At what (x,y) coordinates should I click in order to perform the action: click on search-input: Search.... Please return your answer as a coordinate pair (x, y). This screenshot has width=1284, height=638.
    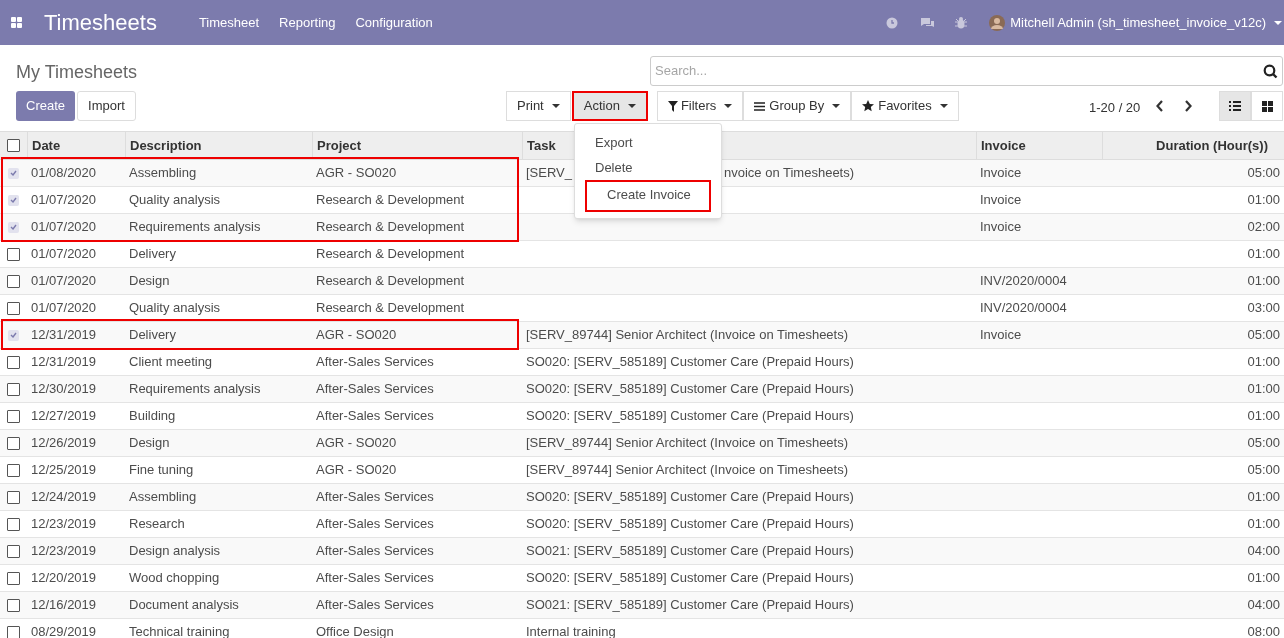
    Looking at the image, I should click on (959, 71).